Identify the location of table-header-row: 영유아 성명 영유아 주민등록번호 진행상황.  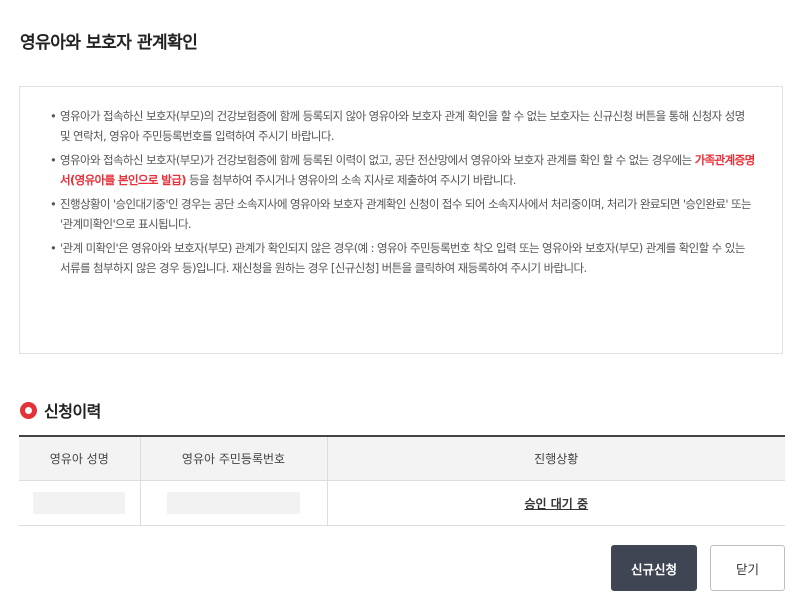
(402, 458).